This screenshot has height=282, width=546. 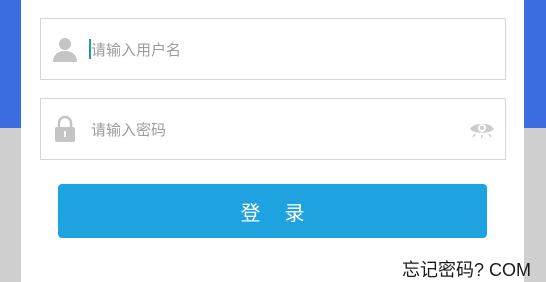 I want to click on lock-icon, so click(x=65, y=129).